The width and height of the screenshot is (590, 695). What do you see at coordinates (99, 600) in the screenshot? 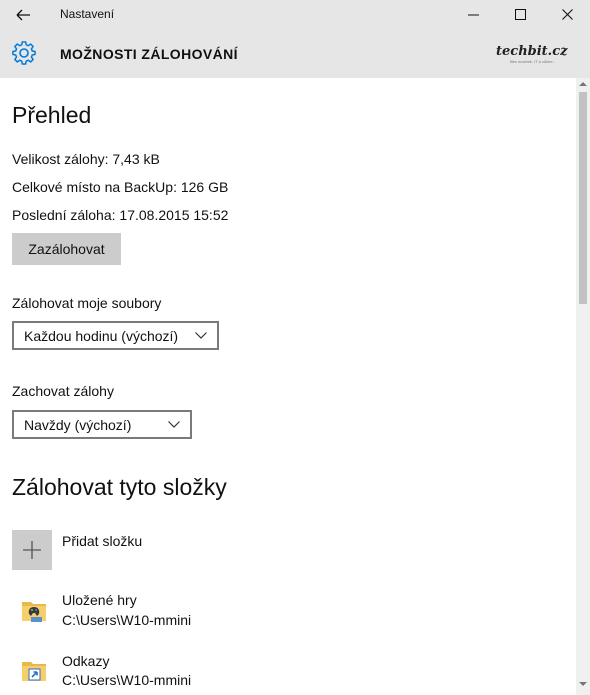
I see `folder-name: Uložené hry` at bounding box center [99, 600].